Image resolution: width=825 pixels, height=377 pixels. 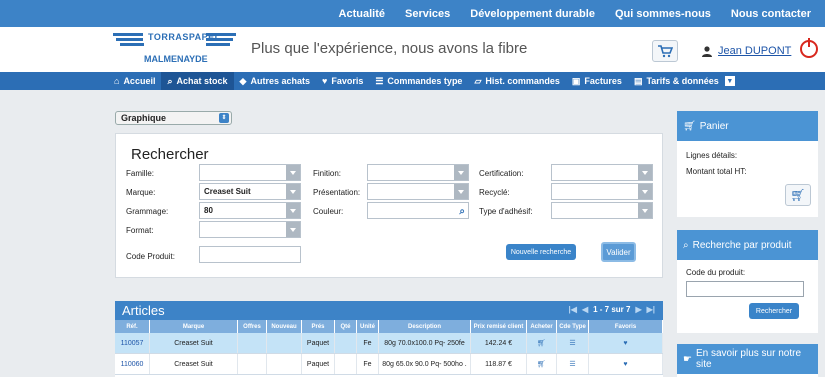 I want to click on chevron-down-icon: ▼, so click(x=729, y=81).